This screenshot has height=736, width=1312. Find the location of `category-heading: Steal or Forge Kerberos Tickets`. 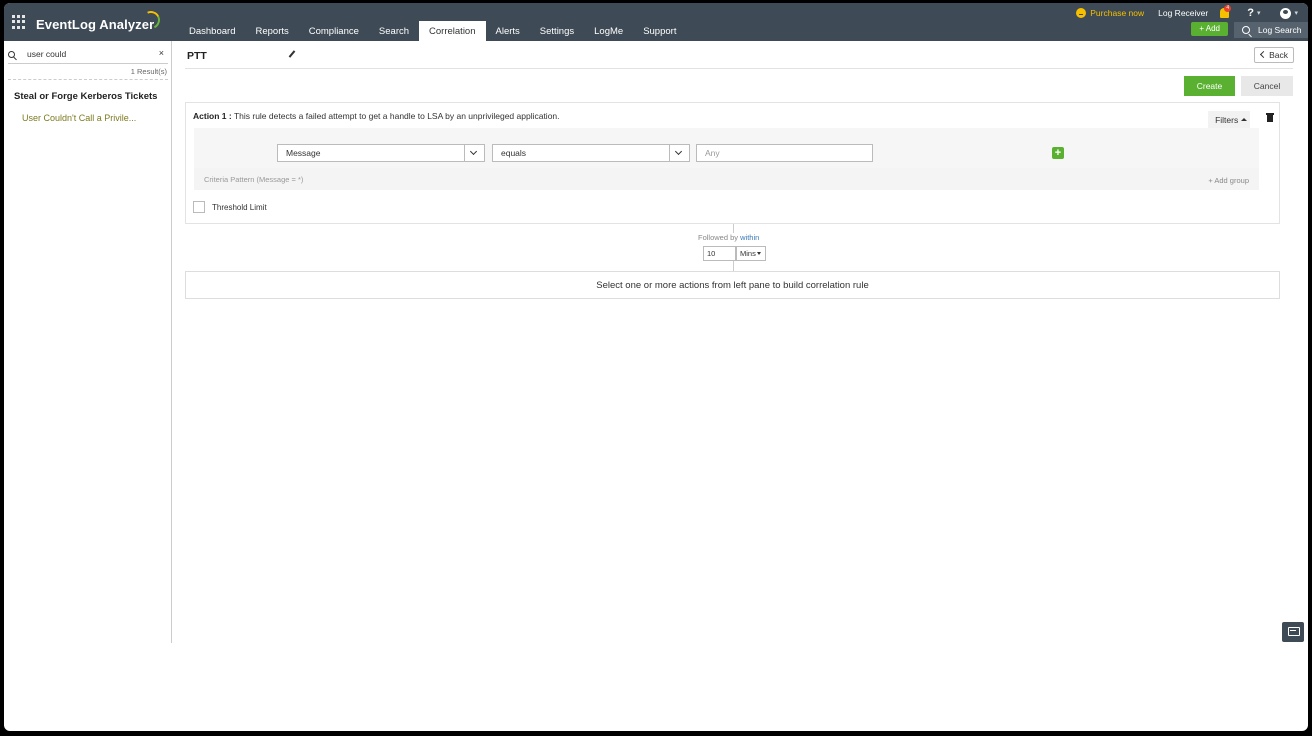

category-heading: Steal or Forge Kerberos Tickets is located at coordinates (86, 96).